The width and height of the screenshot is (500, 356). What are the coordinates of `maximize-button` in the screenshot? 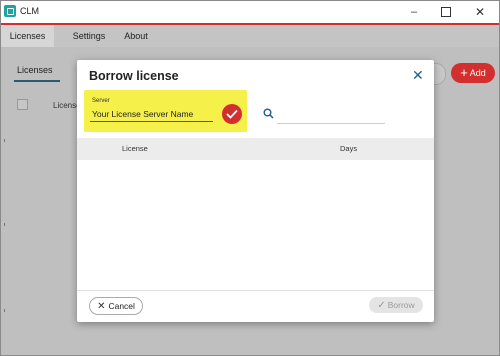 It's located at (446, 12).